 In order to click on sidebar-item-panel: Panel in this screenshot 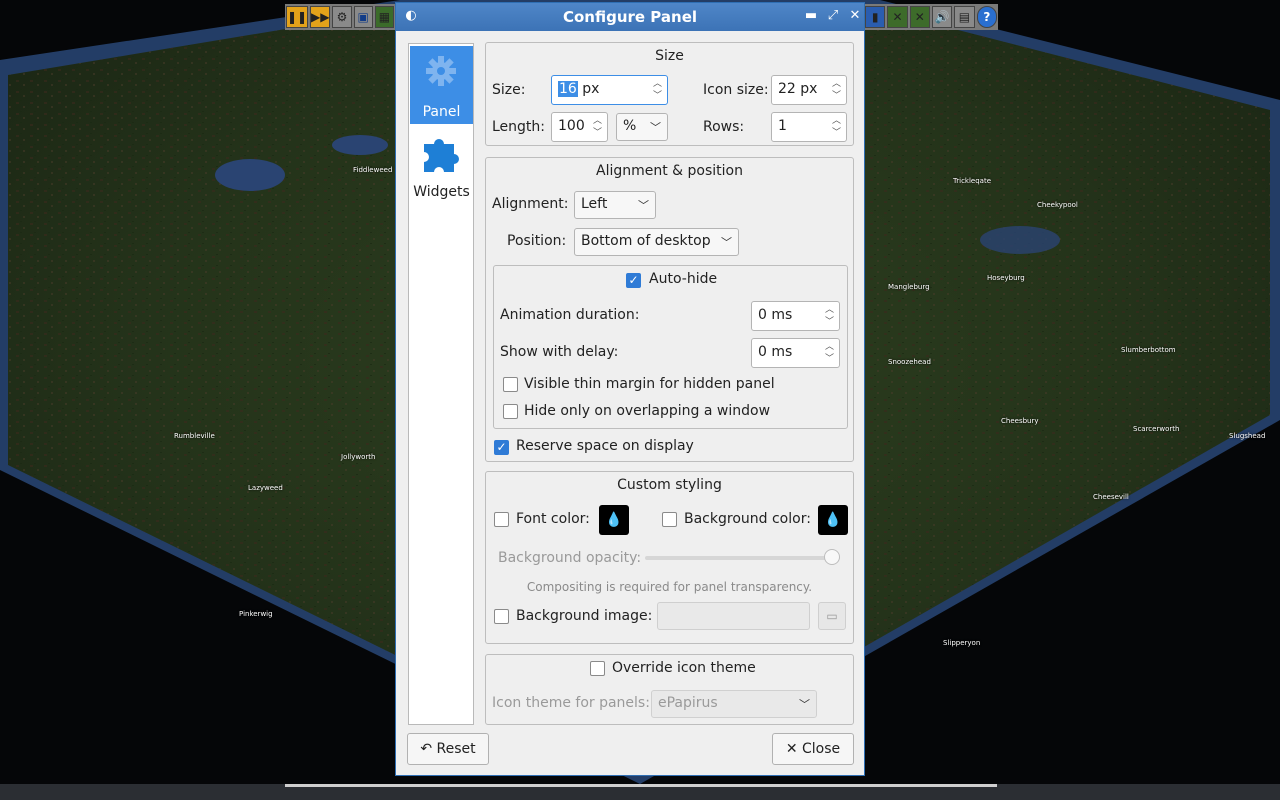, I will do `click(441, 85)`.